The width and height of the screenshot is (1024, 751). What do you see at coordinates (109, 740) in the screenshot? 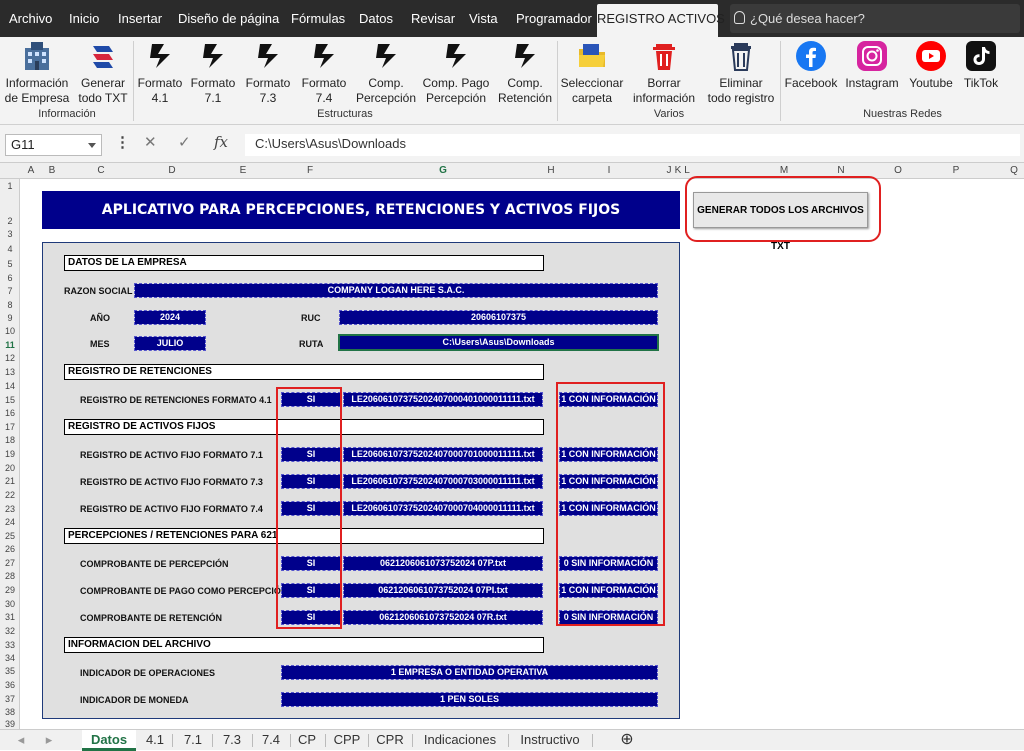
I see `sheet-tab-datos: Datos` at bounding box center [109, 740].